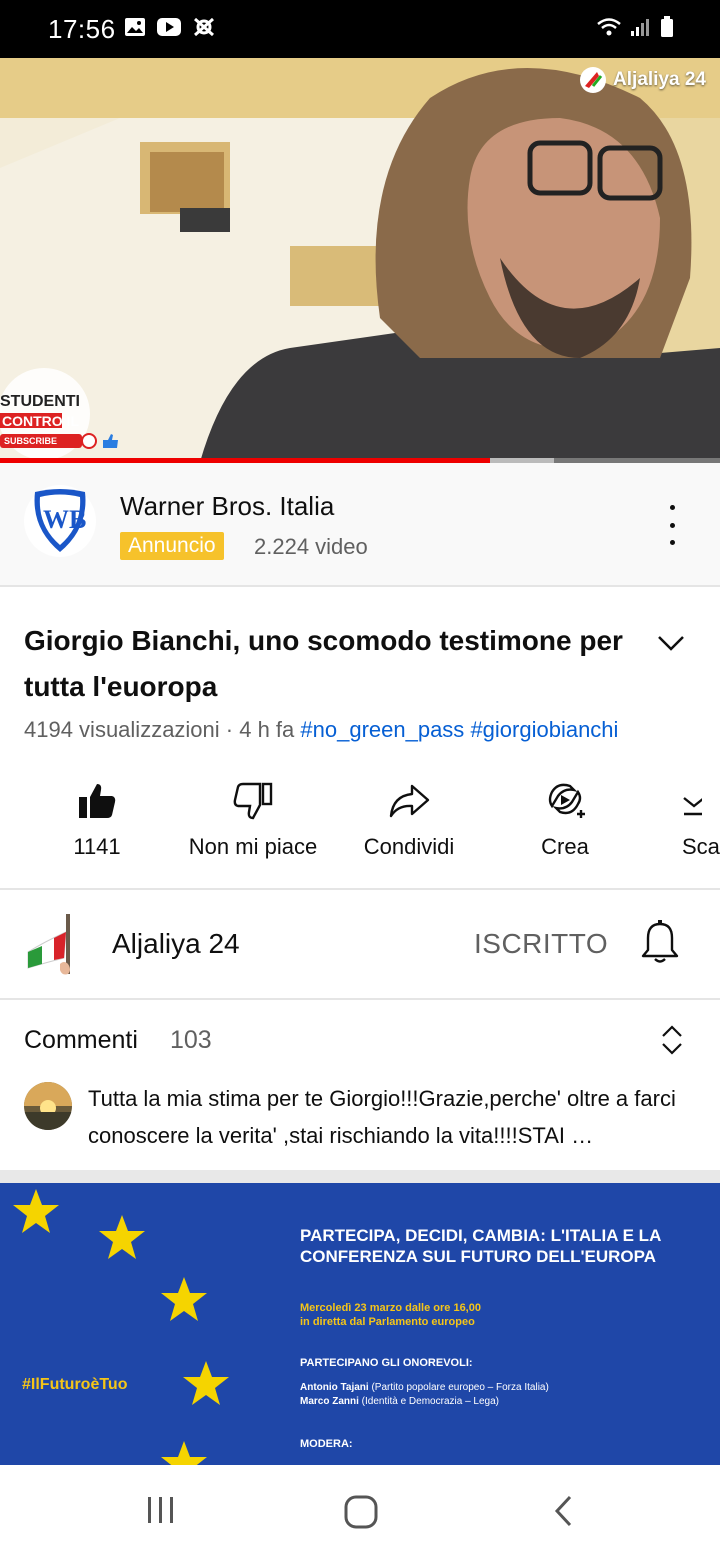  What do you see at coordinates (360, 29) in the screenshot?
I see `status-bar: 17:56` at bounding box center [360, 29].